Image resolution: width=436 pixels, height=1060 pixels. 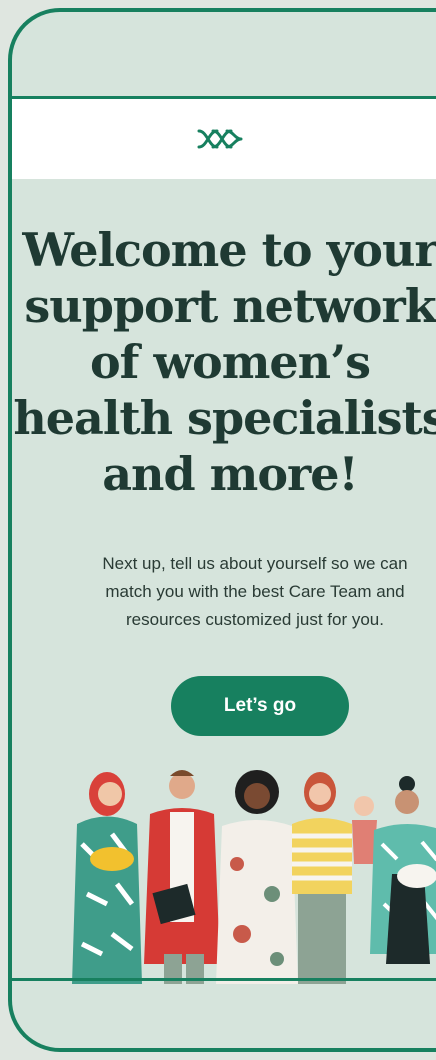 I want to click on headline-line: of women’s, so click(x=230, y=362).